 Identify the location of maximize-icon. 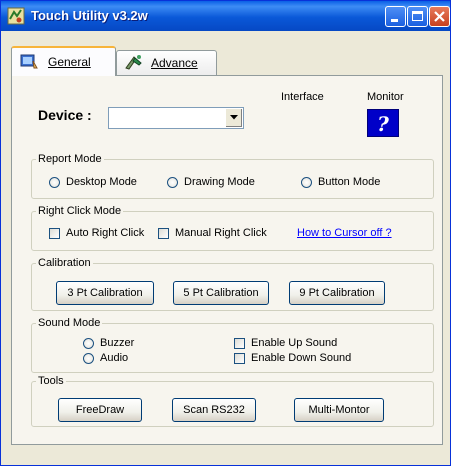
(417, 16).